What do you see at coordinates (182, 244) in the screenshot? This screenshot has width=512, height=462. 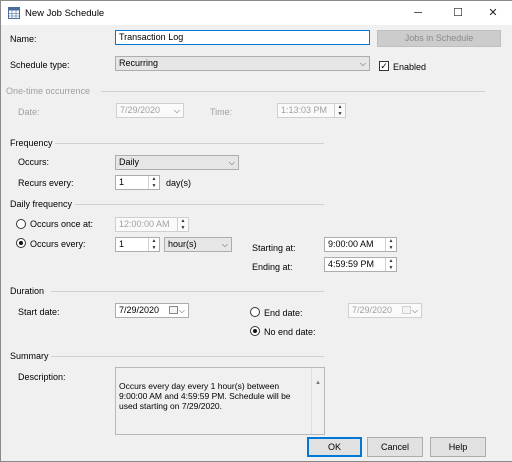 I see `every-unit-value: hour(s)` at bounding box center [182, 244].